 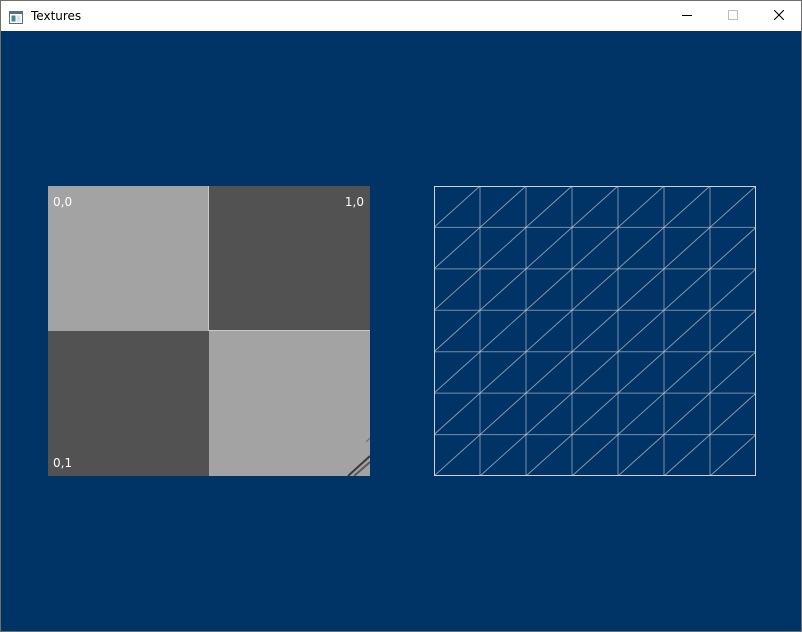 I want to click on window-title: Textures, so click(x=56, y=16).